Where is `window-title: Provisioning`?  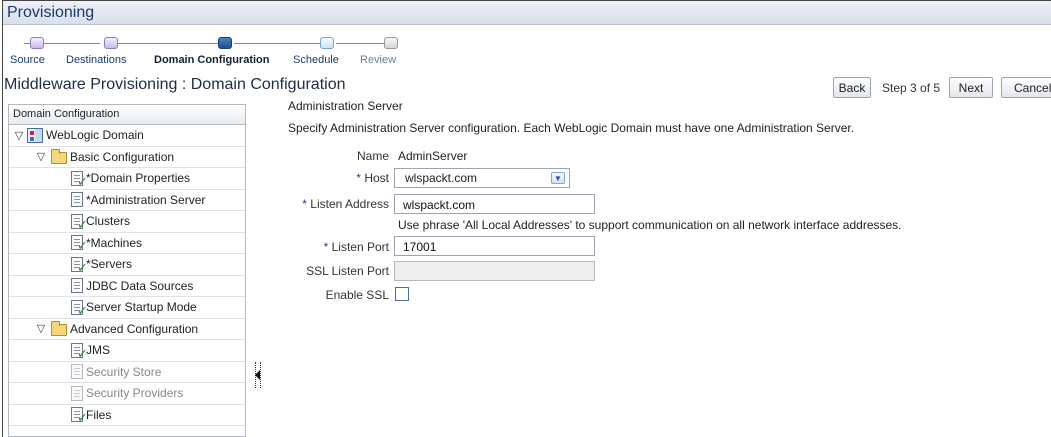 window-title: Provisioning is located at coordinates (51, 12).